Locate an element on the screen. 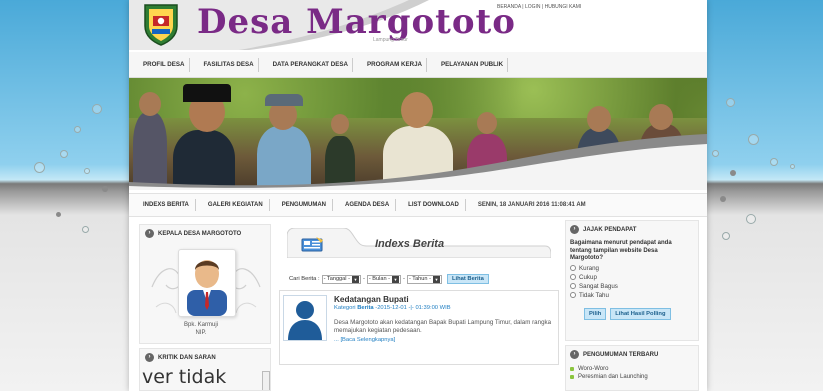 Image resolution: width=823 pixels, height=391 pixels. nav-program-kerja: PROGRAM KERJA is located at coordinates (397, 64).